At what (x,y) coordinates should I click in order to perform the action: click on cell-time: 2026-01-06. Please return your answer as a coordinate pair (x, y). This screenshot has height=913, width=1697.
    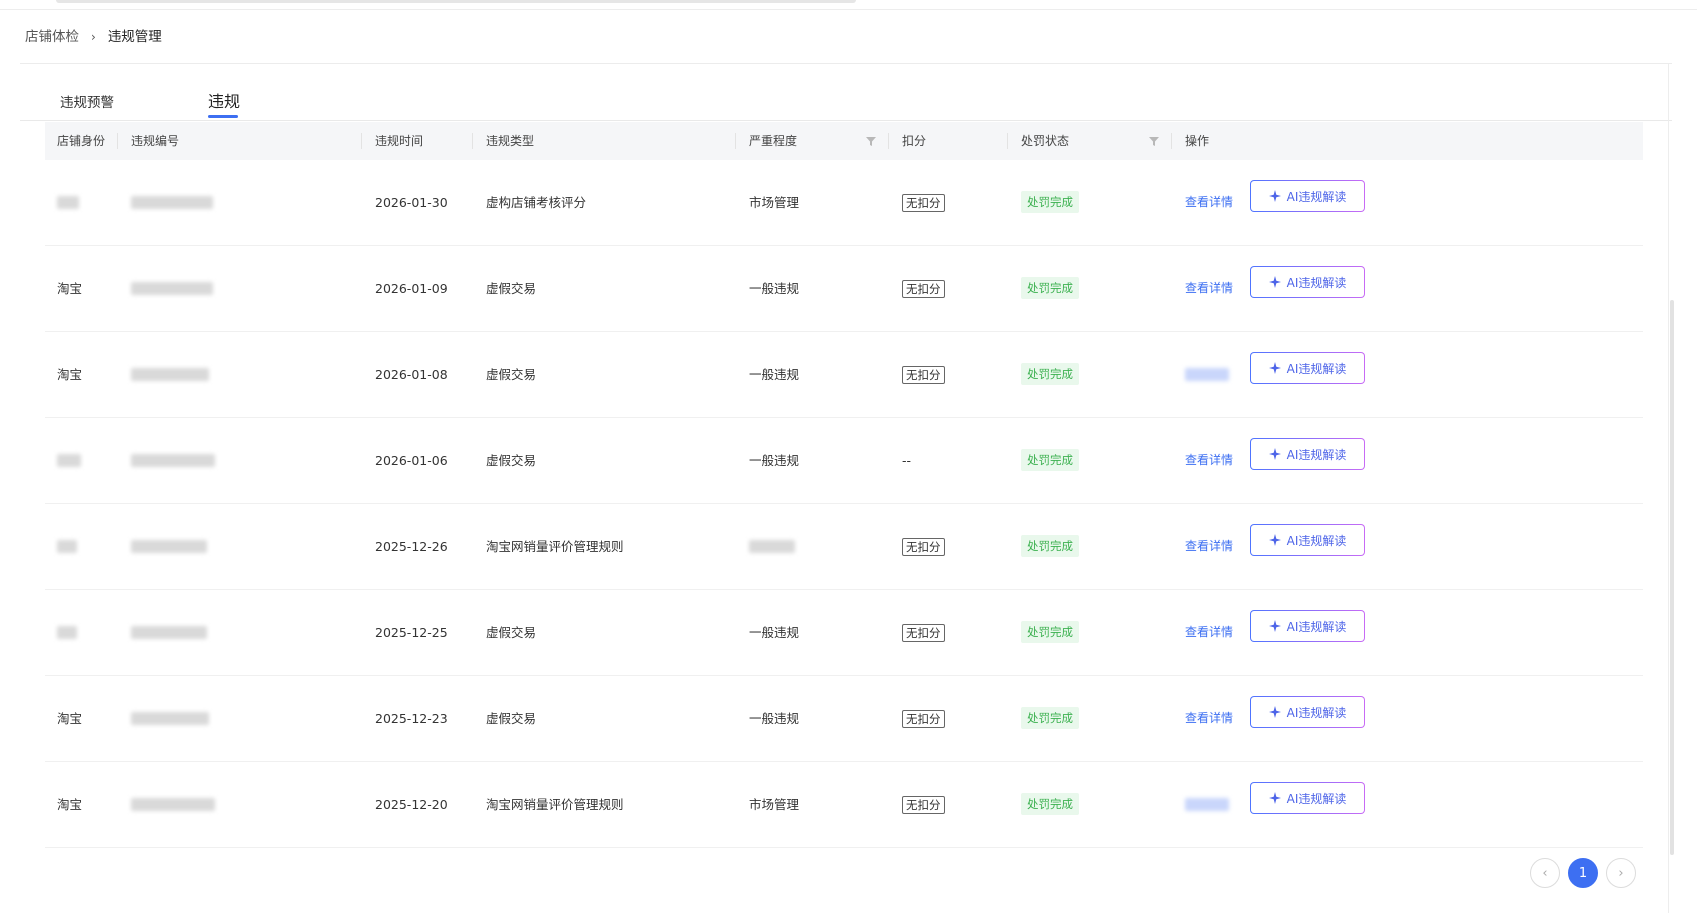
    Looking at the image, I should click on (411, 460).